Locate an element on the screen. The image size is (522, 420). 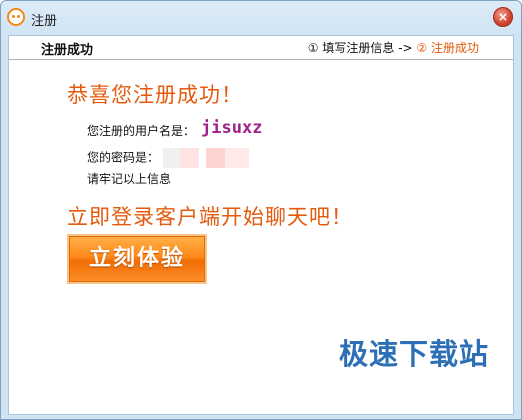
watermark-logo: 极速下载站 is located at coordinates (414, 354).